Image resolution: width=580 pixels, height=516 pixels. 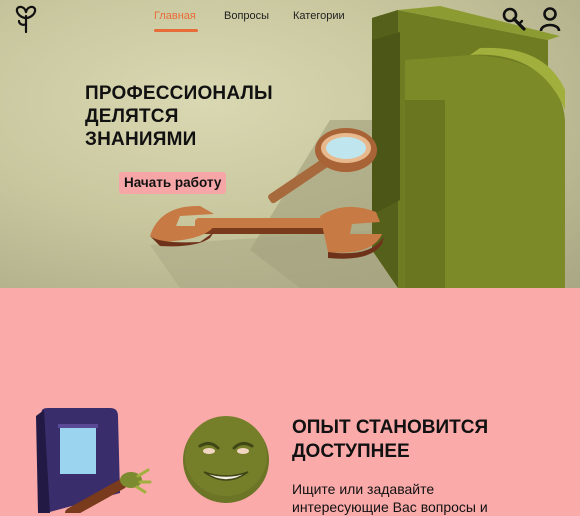 What do you see at coordinates (132, 116) in the screenshot?
I see `hero-title-line: ДЕЛЯТСЯ` at bounding box center [132, 116].